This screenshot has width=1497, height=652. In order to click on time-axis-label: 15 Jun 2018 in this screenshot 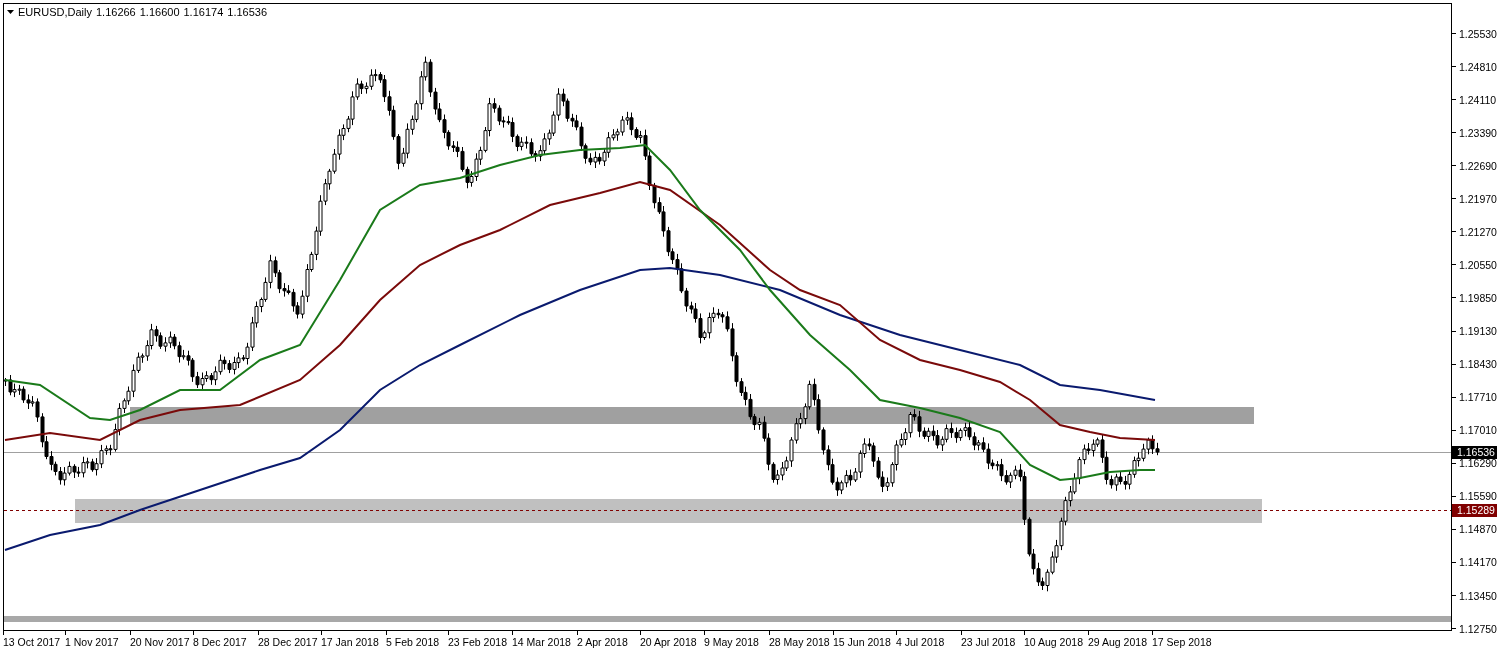, I will do `click(862, 642)`.